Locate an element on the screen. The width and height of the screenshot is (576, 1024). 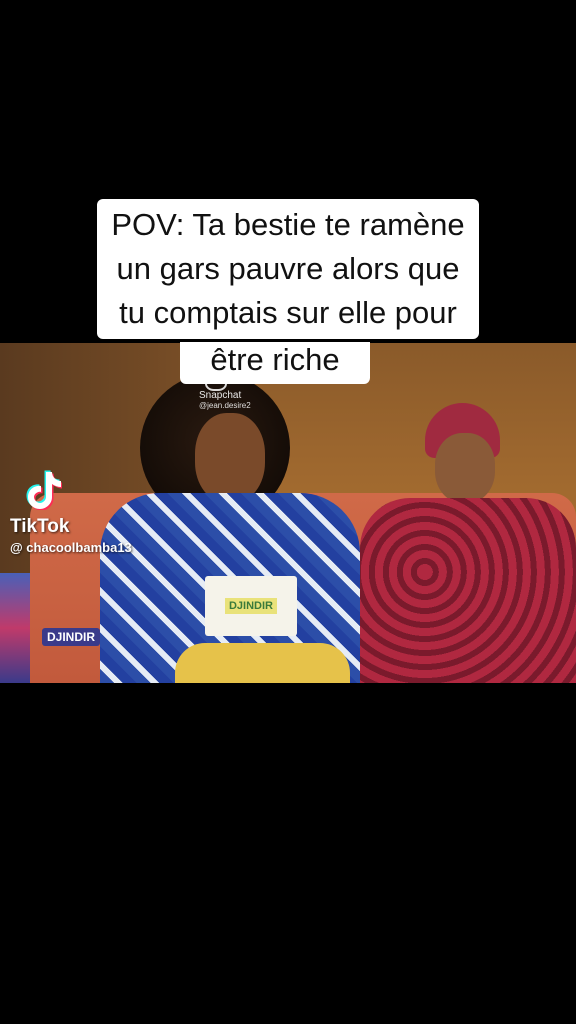
caption-line: tu comptais sur elle pour is located at coordinates (288, 312).